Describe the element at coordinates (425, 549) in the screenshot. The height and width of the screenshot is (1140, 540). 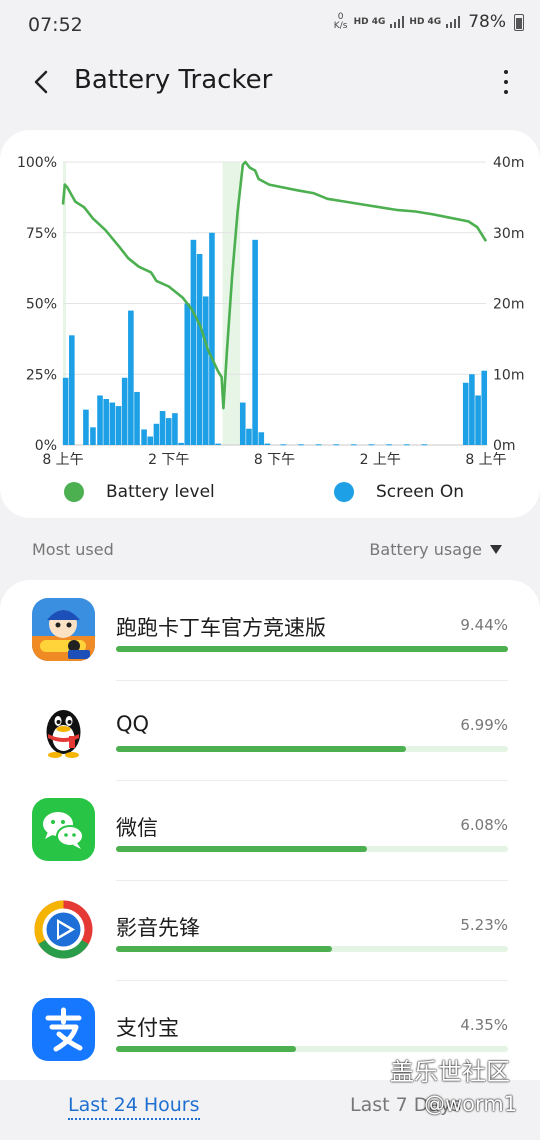
I see `sort-label: Battery usage` at that location.